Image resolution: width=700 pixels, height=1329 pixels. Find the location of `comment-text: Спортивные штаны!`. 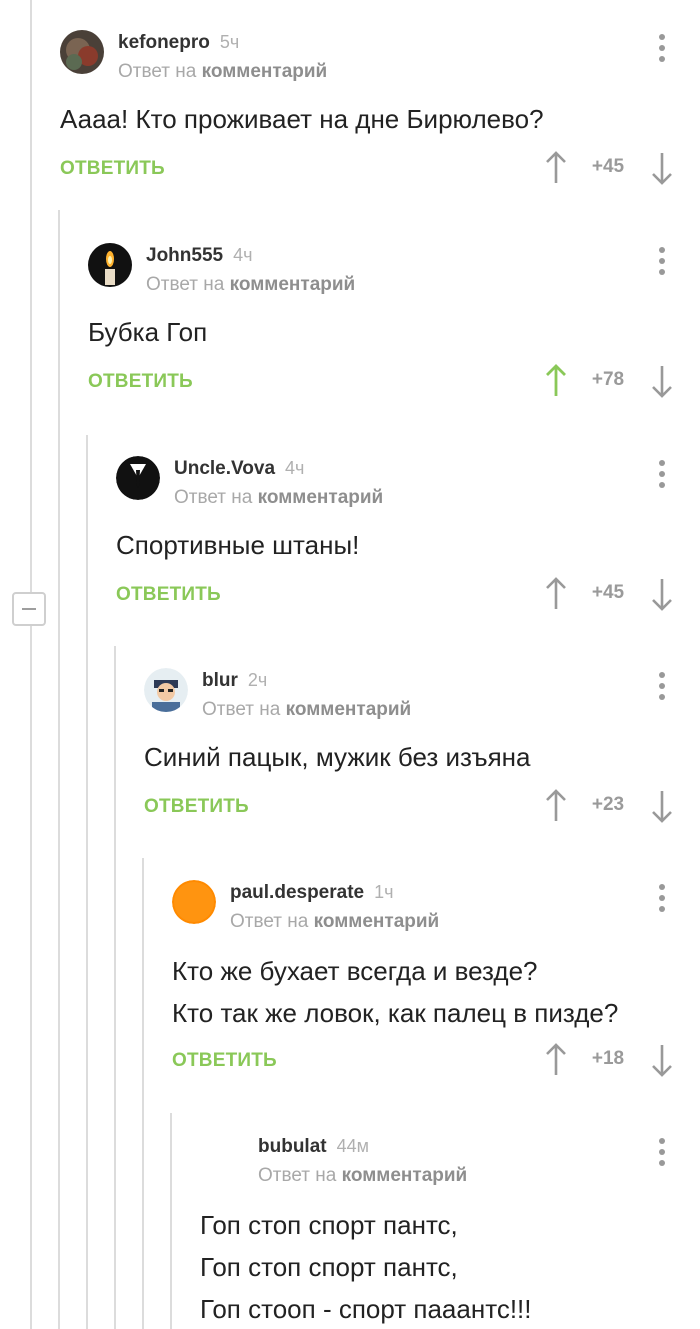

comment-text: Спортивные штаны! is located at coordinates (237, 545).